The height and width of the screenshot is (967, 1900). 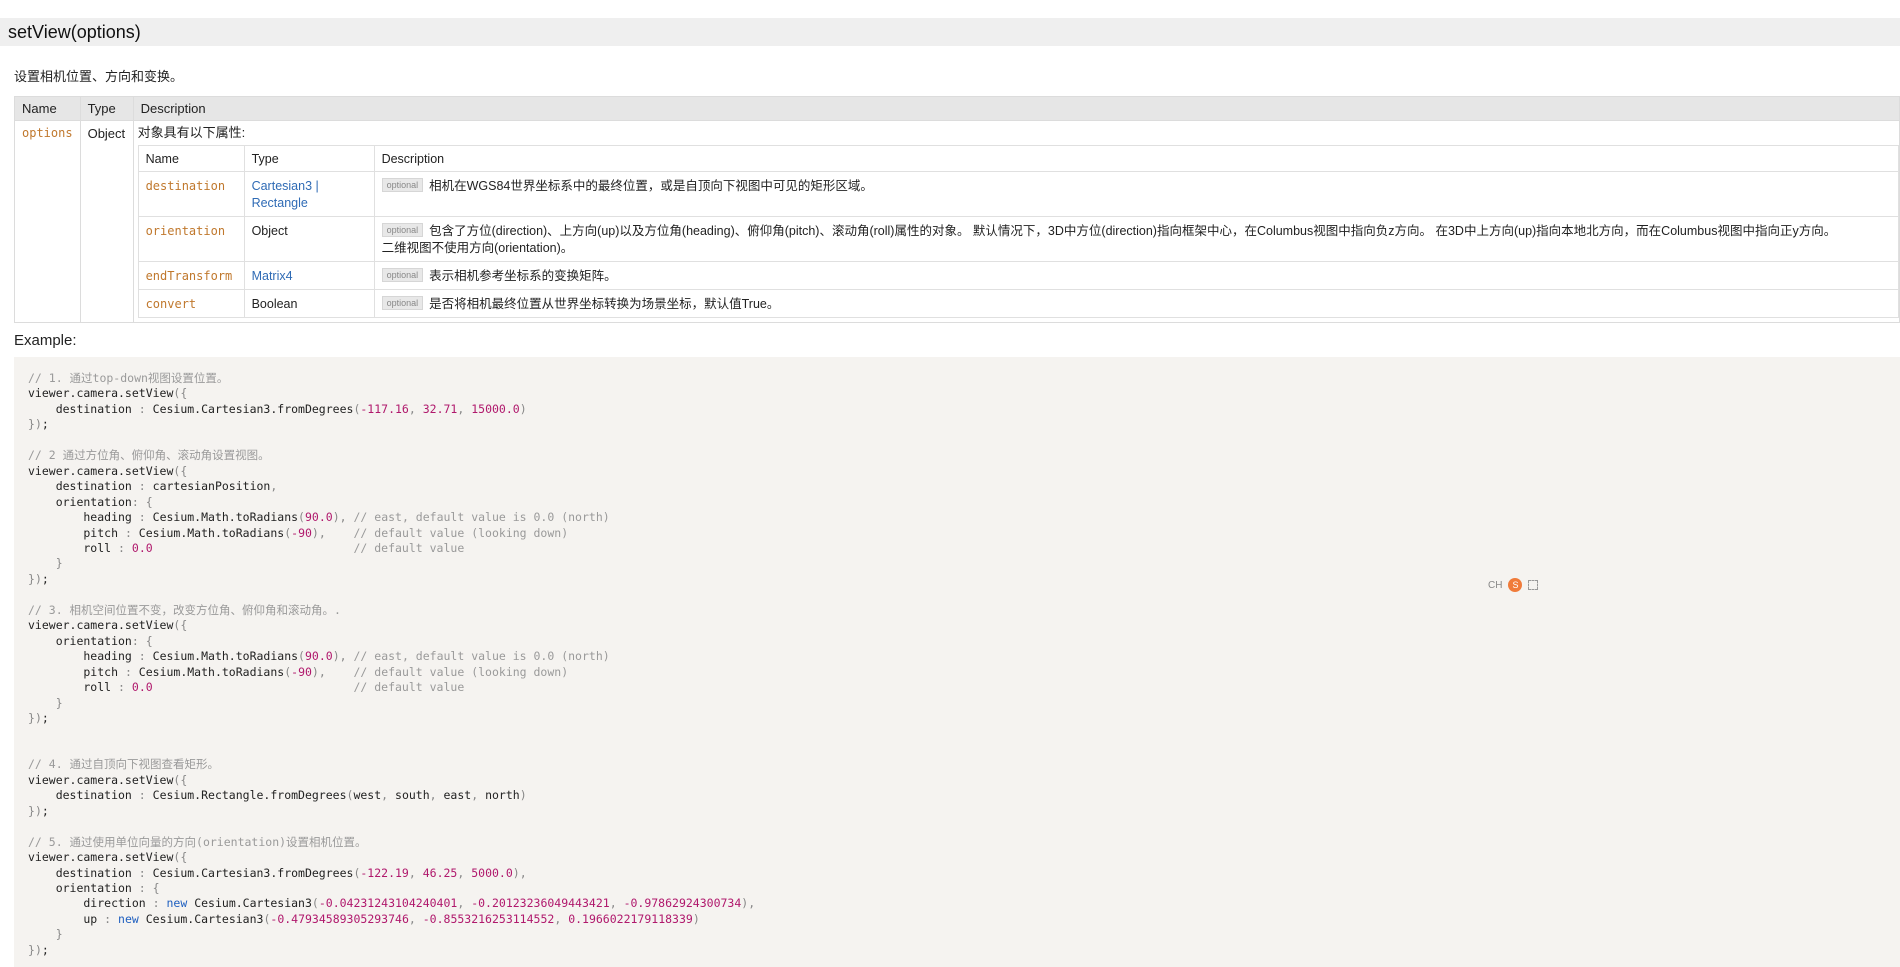 I want to click on expand-icon, so click(x=1533, y=585).